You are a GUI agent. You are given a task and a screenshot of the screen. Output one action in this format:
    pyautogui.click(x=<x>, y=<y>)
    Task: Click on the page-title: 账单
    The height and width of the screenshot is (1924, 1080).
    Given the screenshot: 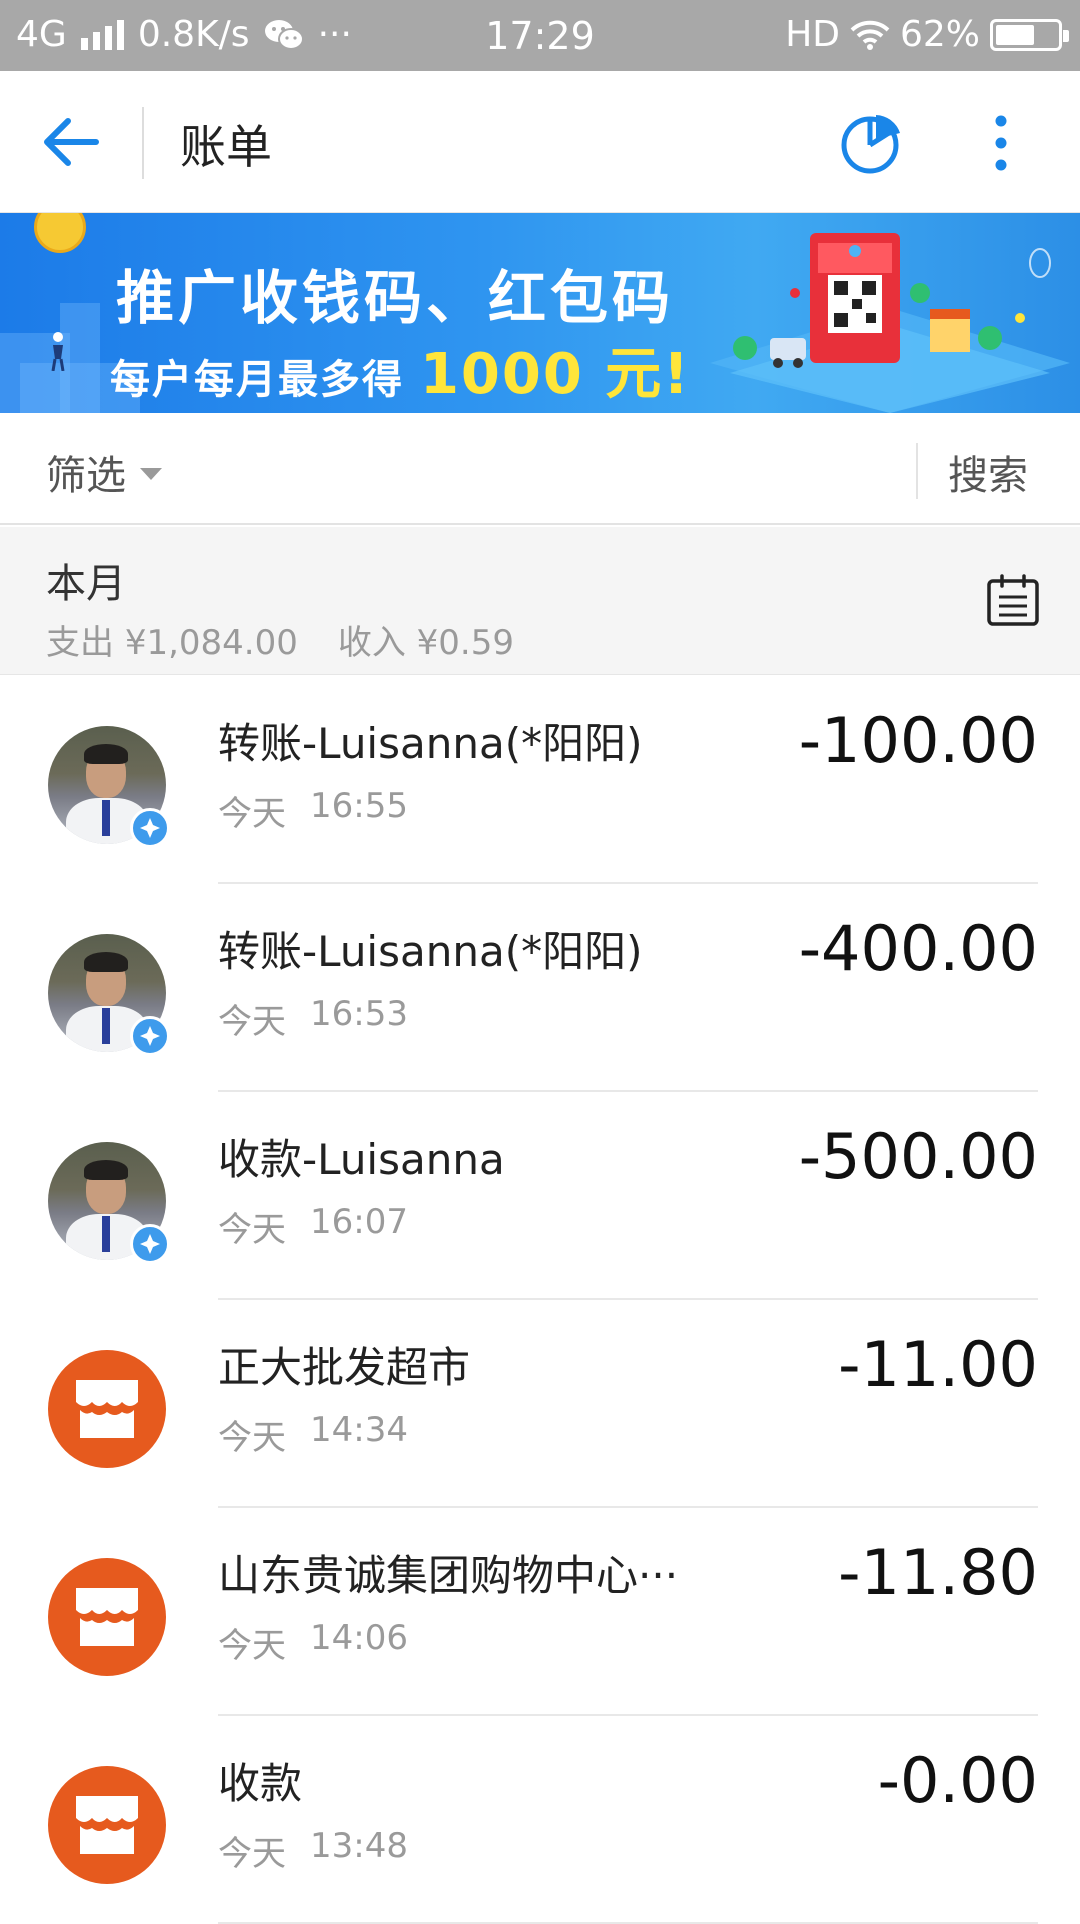 What is the action you would take?
    pyautogui.click(x=226, y=147)
    